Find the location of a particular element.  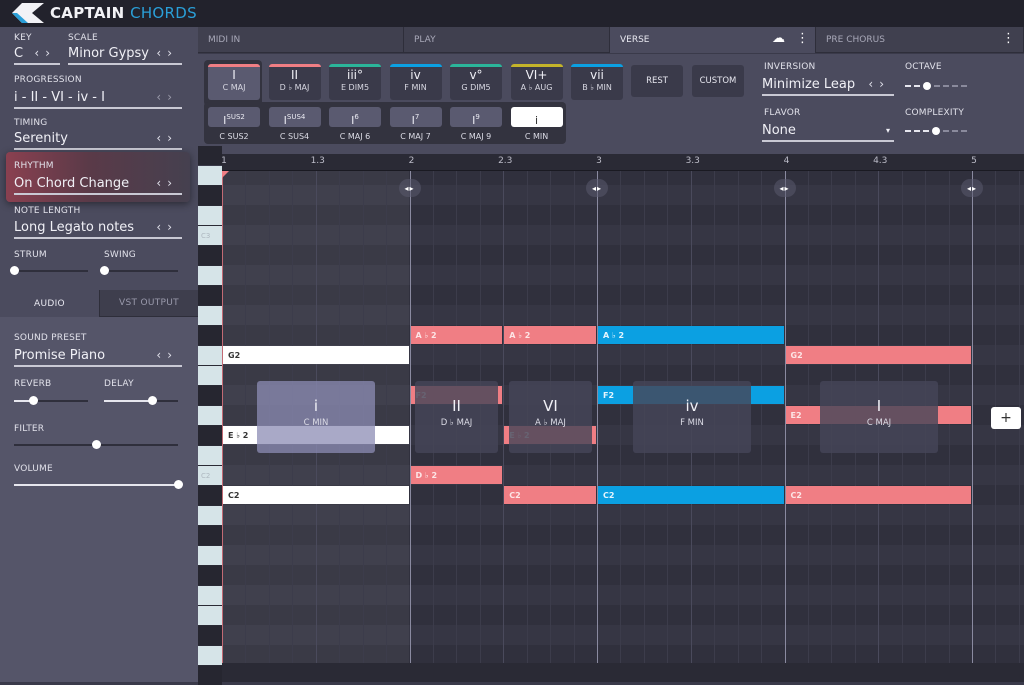

chord-card: I C MAJ is located at coordinates (879, 417).